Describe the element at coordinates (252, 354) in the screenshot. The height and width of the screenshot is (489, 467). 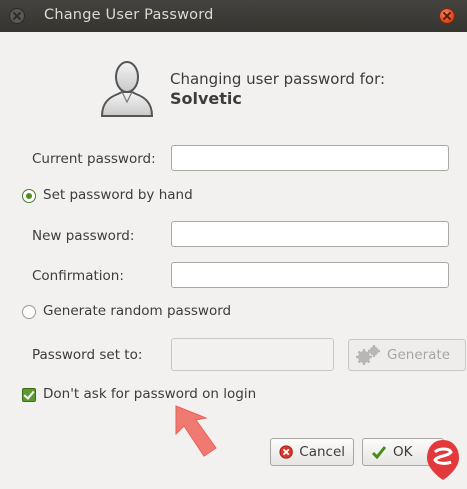
I see `password-set-to-field` at that location.